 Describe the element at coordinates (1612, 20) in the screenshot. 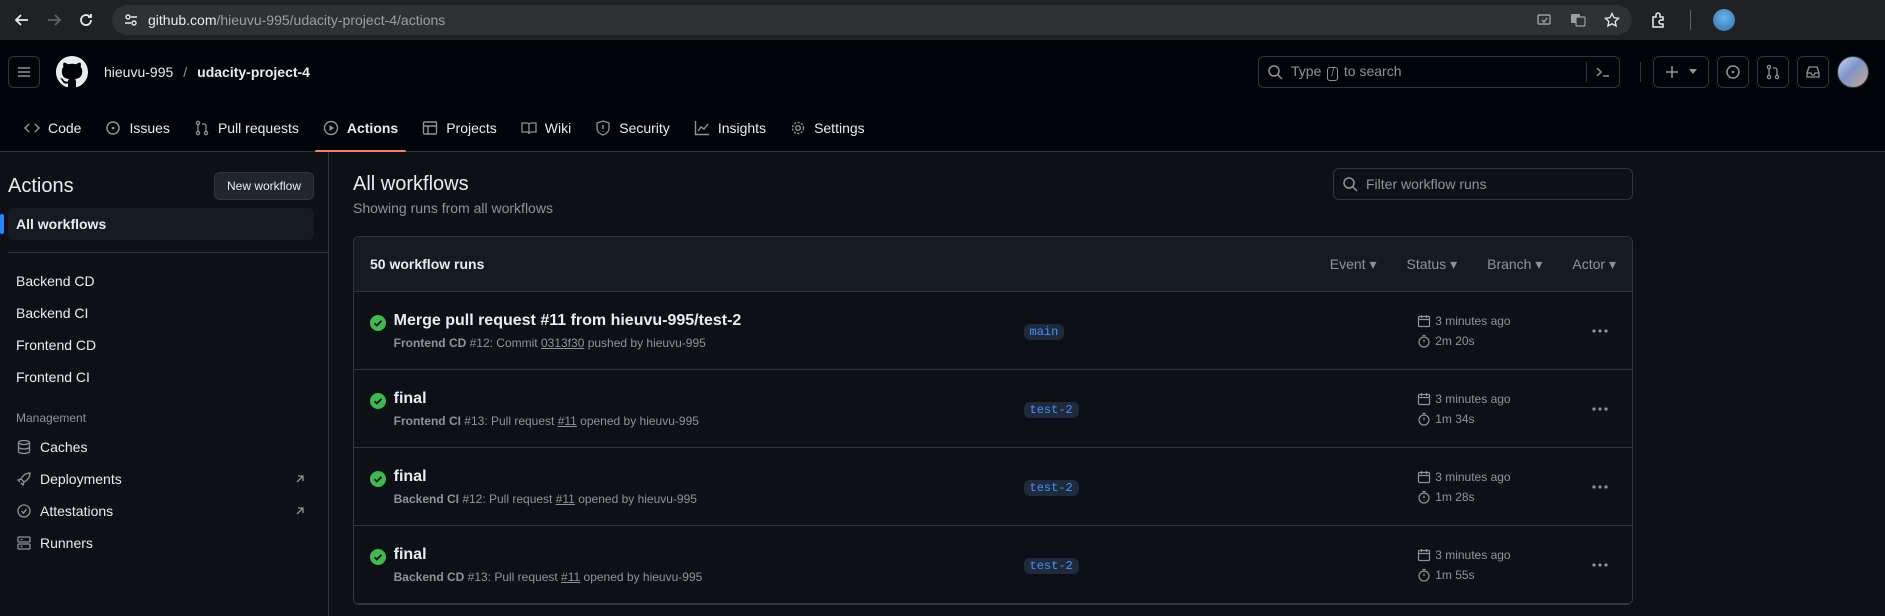

I see `bookmark-star-icon` at that location.